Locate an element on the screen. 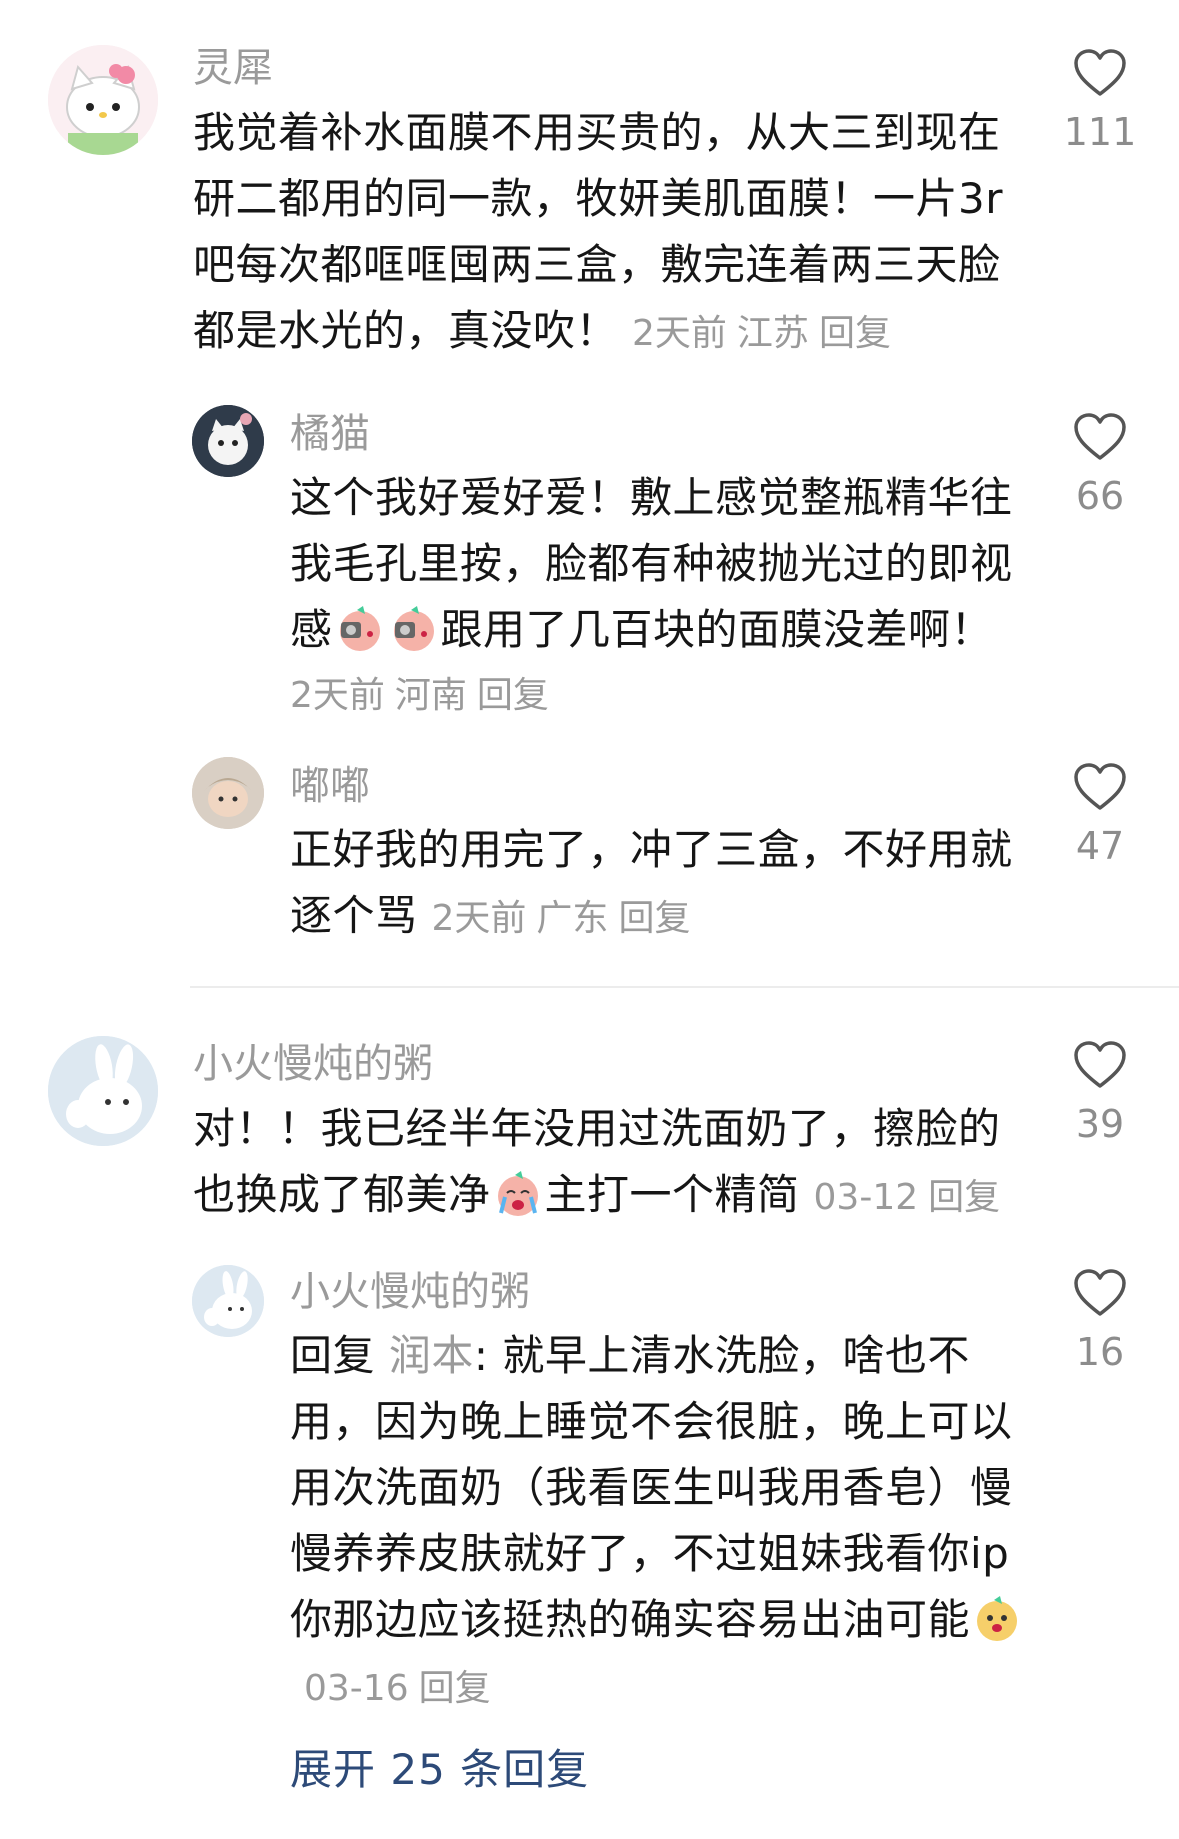  reply-target-username: 润本 is located at coordinates (431, 1355).